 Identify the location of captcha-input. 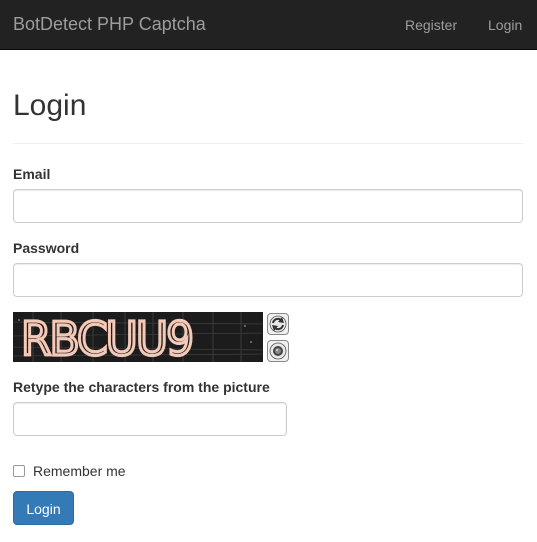
(150, 419).